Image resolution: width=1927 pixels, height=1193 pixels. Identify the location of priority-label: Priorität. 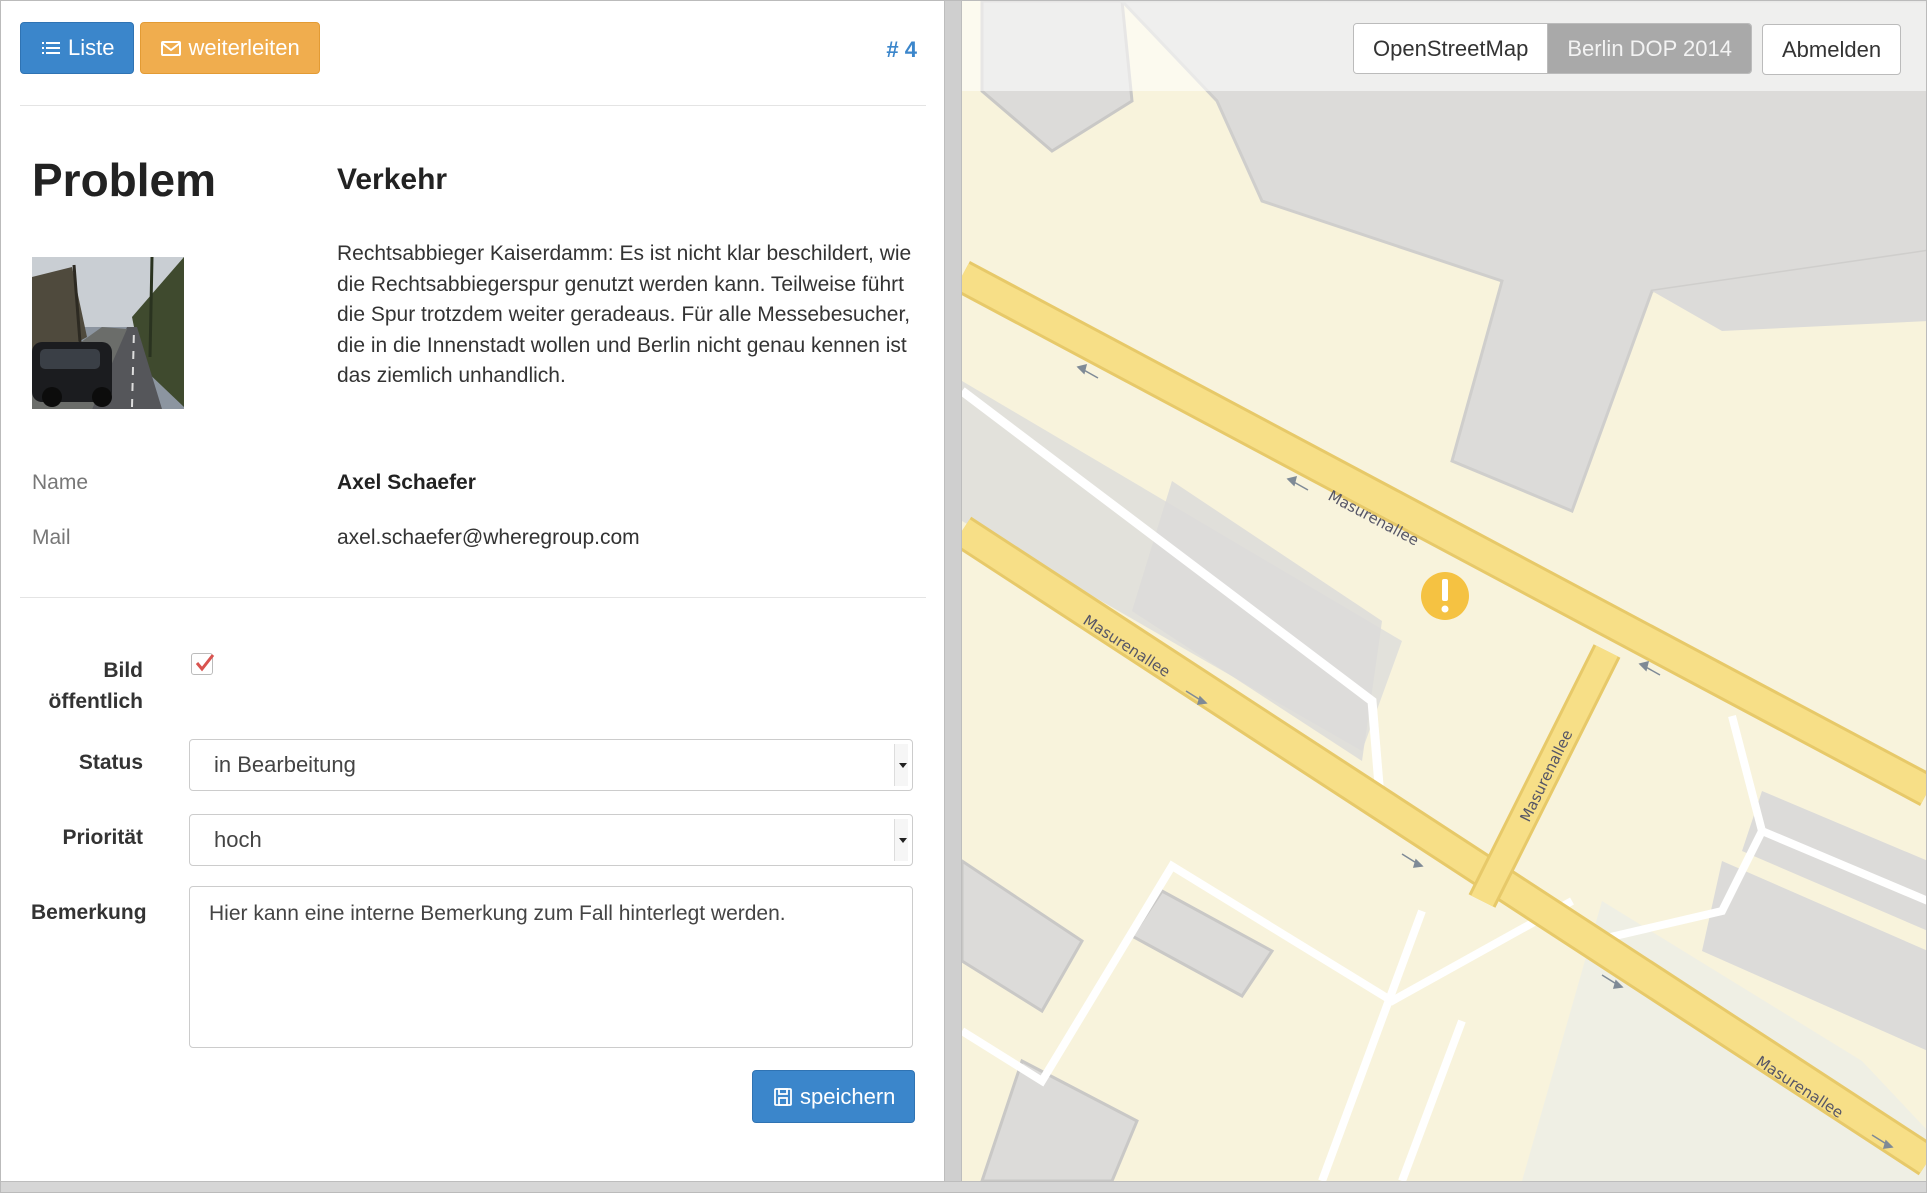
(102, 837).